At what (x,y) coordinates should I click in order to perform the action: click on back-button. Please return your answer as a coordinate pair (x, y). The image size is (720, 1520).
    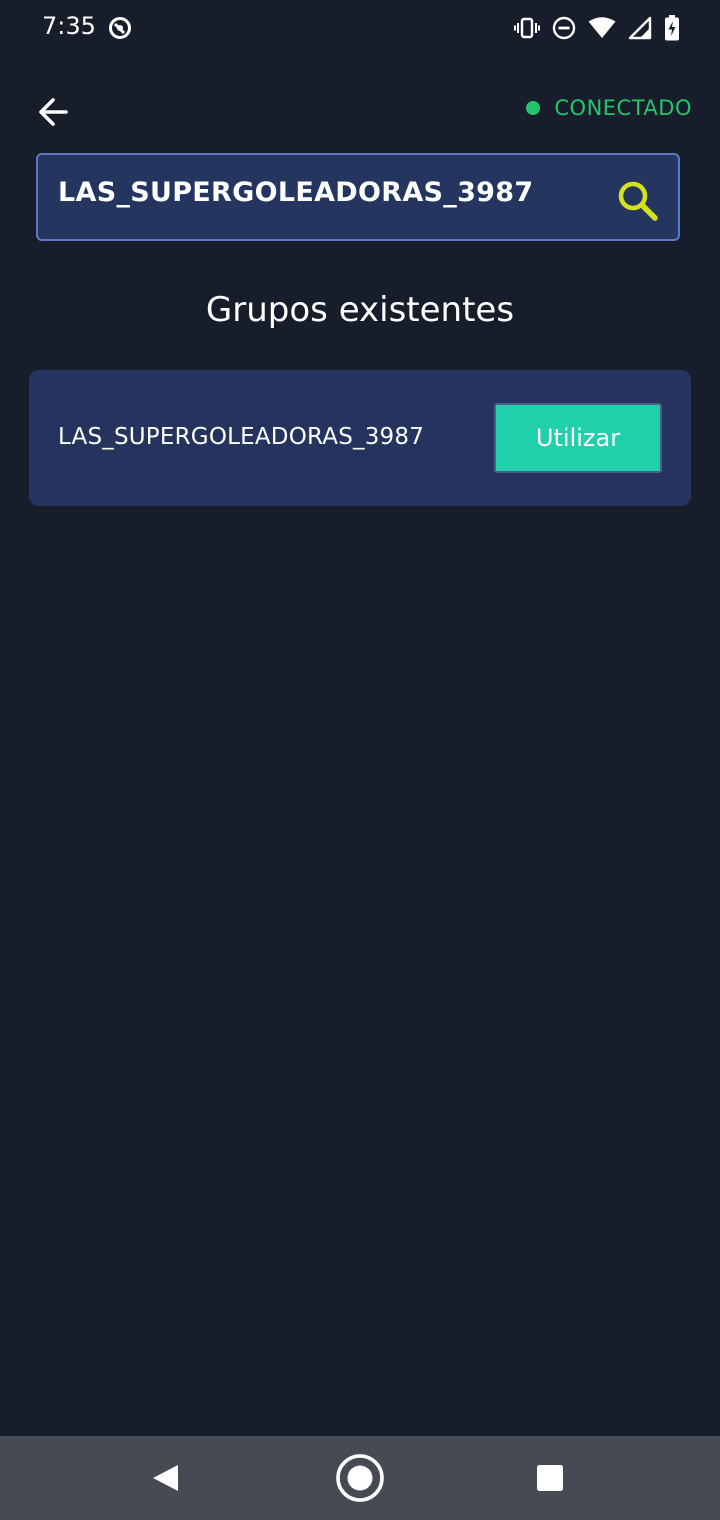
    Looking at the image, I should click on (54, 112).